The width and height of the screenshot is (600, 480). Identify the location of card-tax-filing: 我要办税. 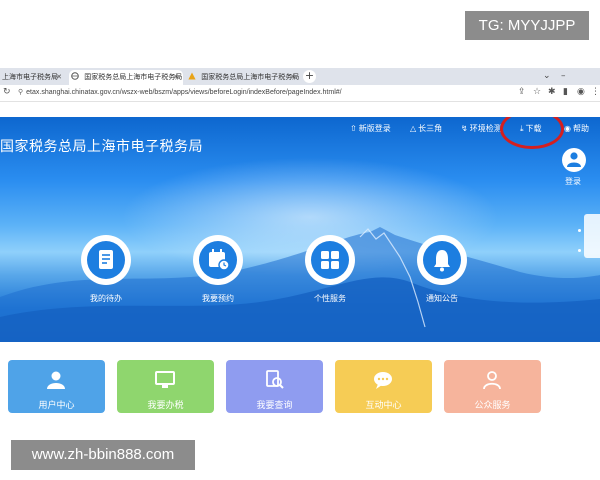
(165, 386).